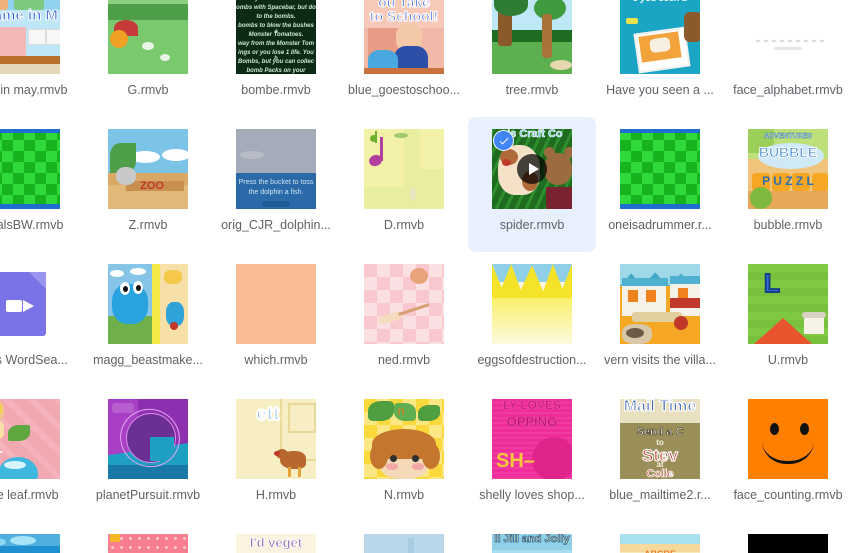  I want to click on file-tile: G.rmvb, so click(148, 58).